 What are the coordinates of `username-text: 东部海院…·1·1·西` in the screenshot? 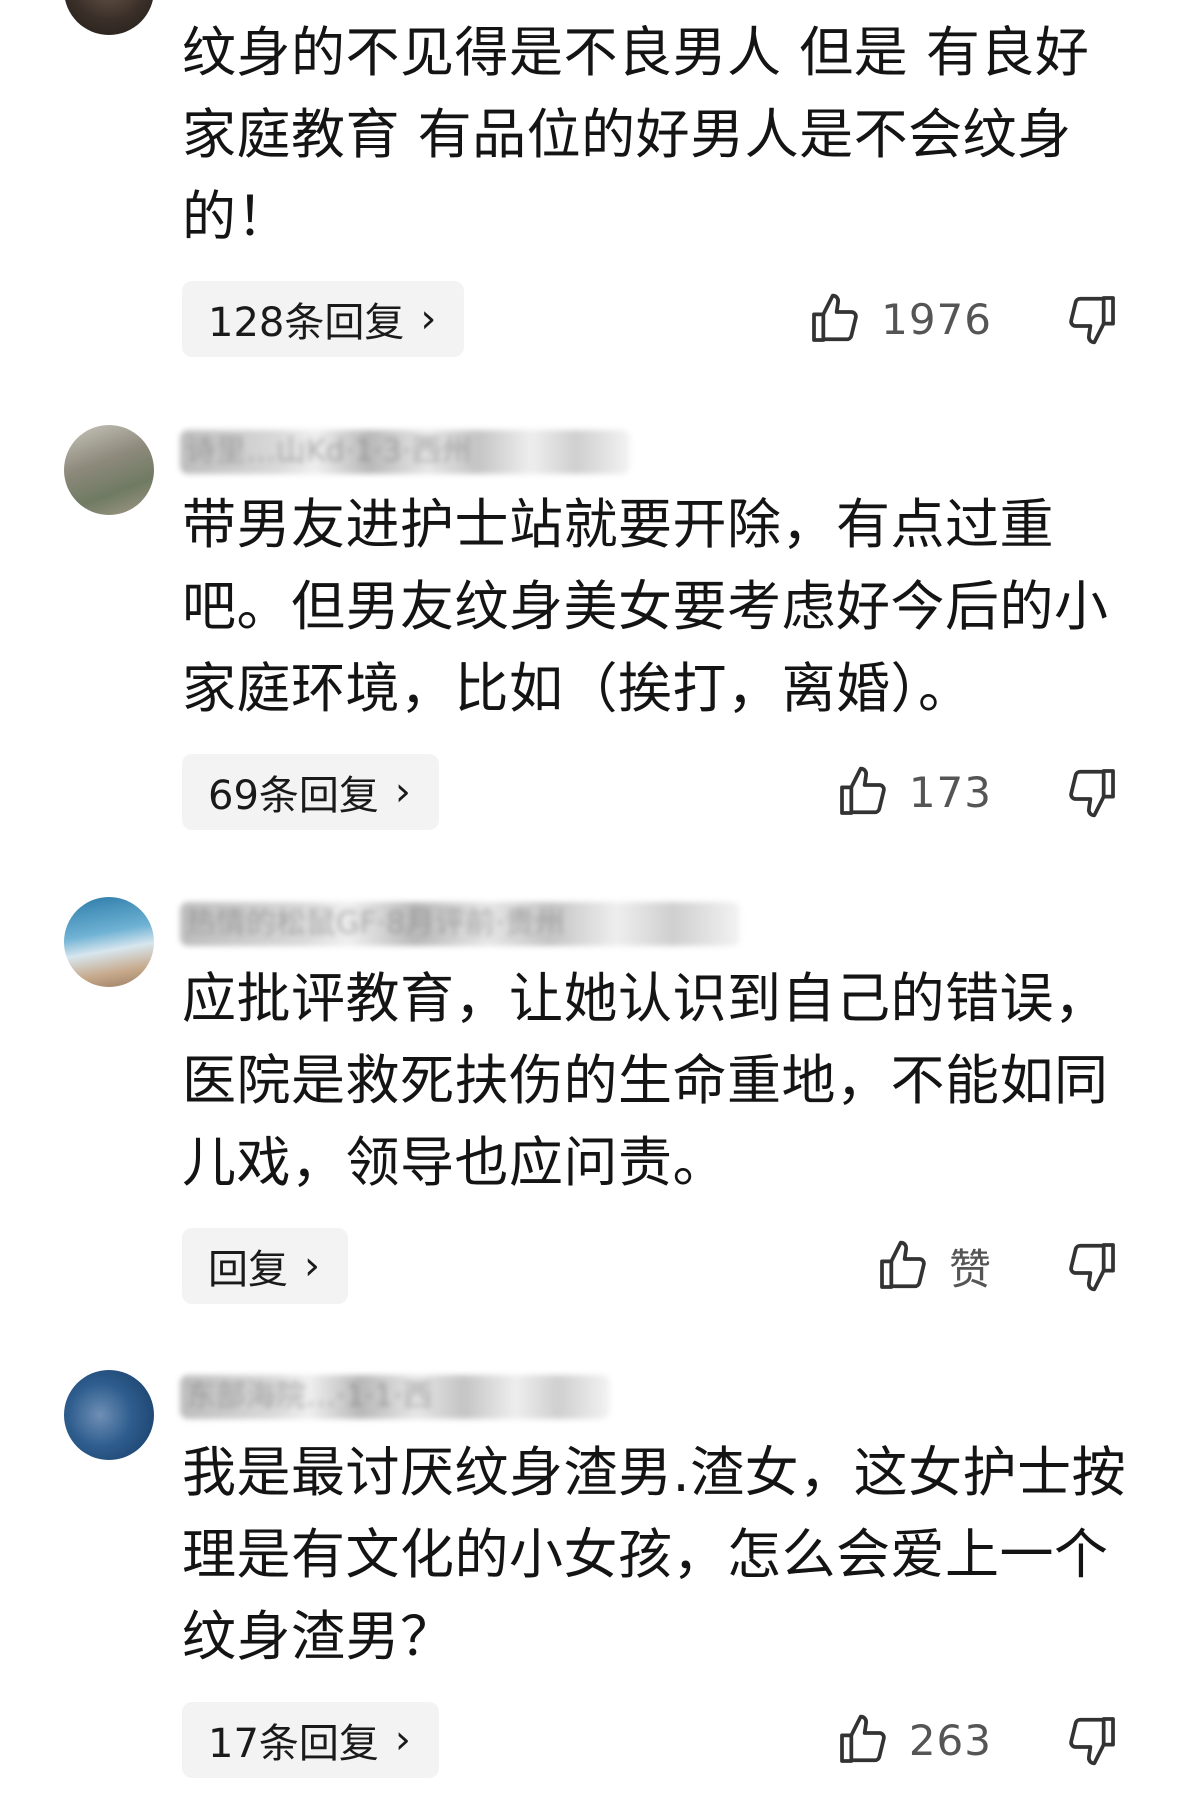 It's located at (309, 1396).